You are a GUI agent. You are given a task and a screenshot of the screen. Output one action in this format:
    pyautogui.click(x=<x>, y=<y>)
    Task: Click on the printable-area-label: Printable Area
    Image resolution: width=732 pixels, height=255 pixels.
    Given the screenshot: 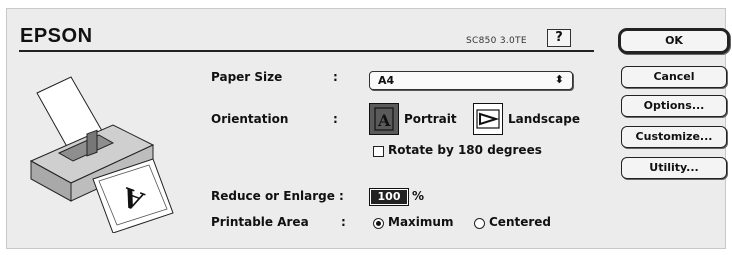 What is the action you would take?
    pyautogui.click(x=260, y=222)
    